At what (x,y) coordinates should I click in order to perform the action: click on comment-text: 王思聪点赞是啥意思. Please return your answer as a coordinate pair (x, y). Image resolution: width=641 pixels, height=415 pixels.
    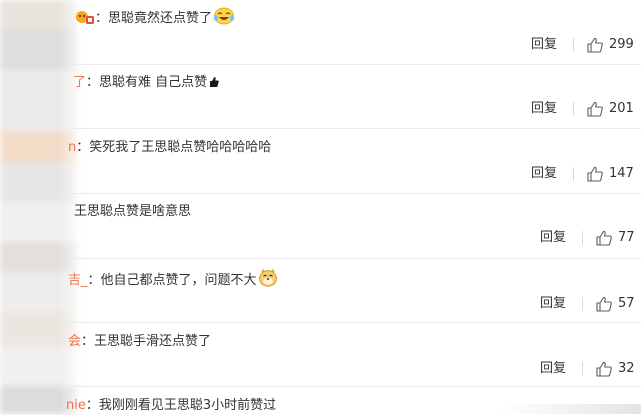
    Looking at the image, I should click on (133, 211).